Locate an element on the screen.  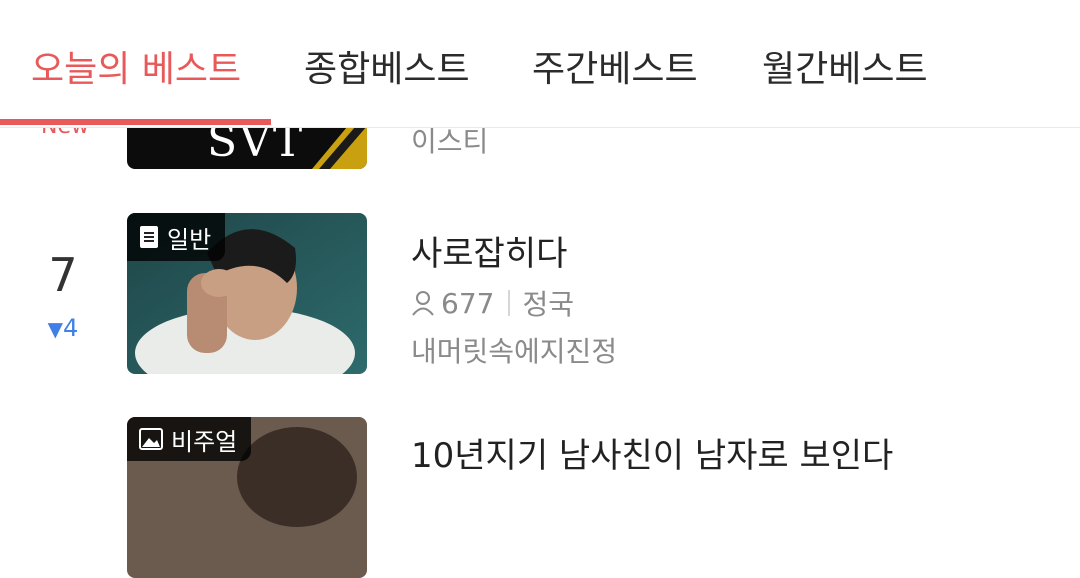
active-tab-indicator is located at coordinates (135, 122).